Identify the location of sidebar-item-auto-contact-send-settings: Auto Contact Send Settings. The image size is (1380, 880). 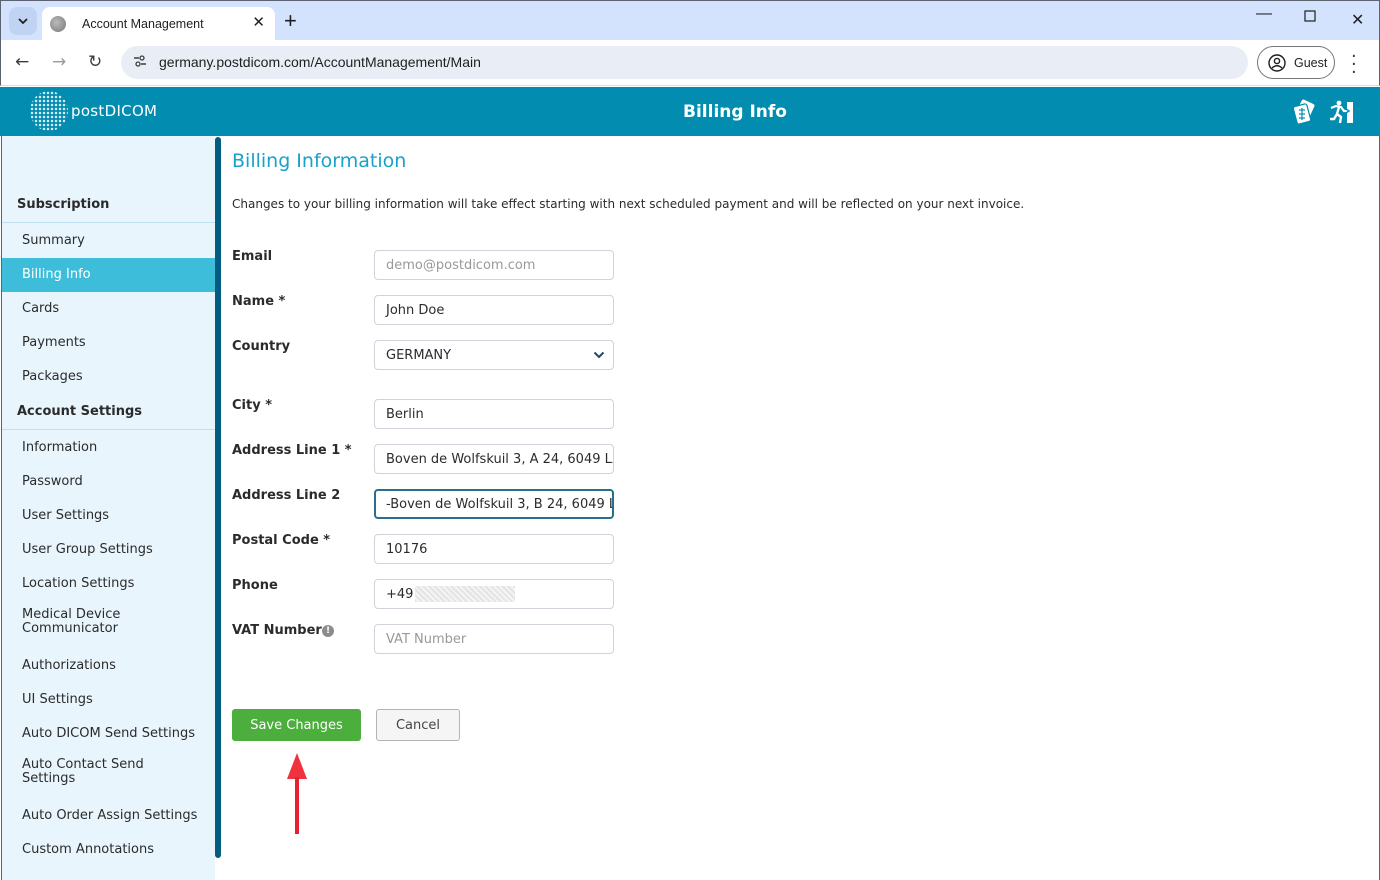
(77, 772).